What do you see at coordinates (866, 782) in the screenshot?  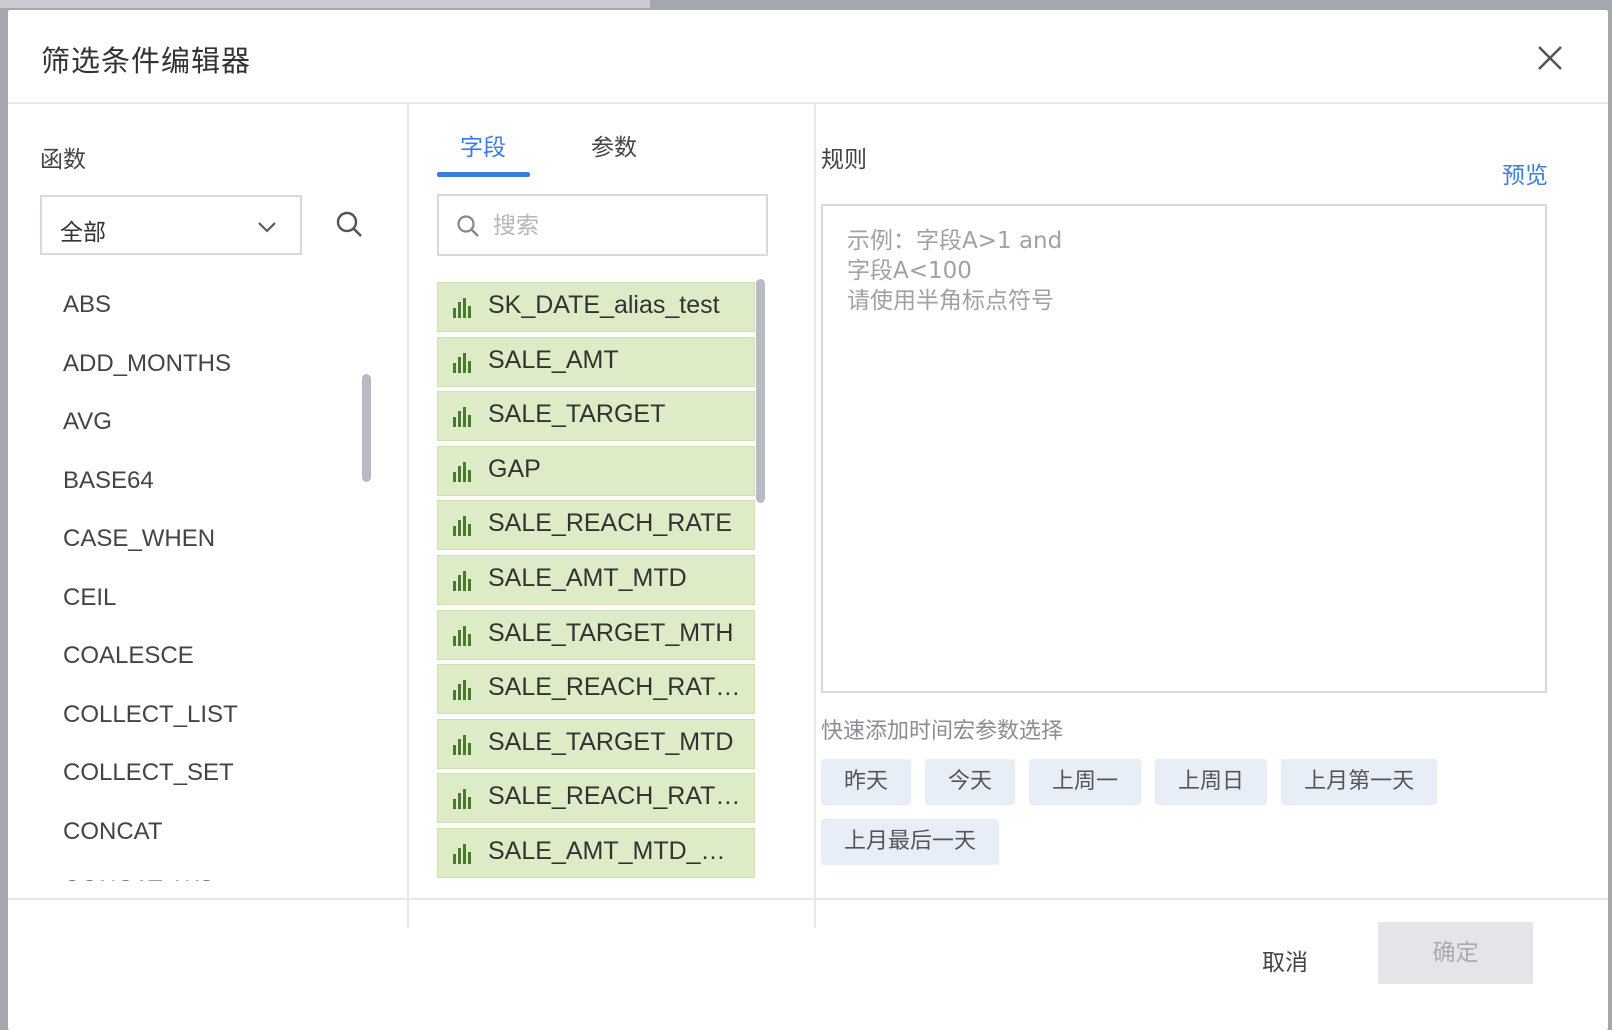 I see `macro-tag-yesterday: 昨天` at bounding box center [866, 782].